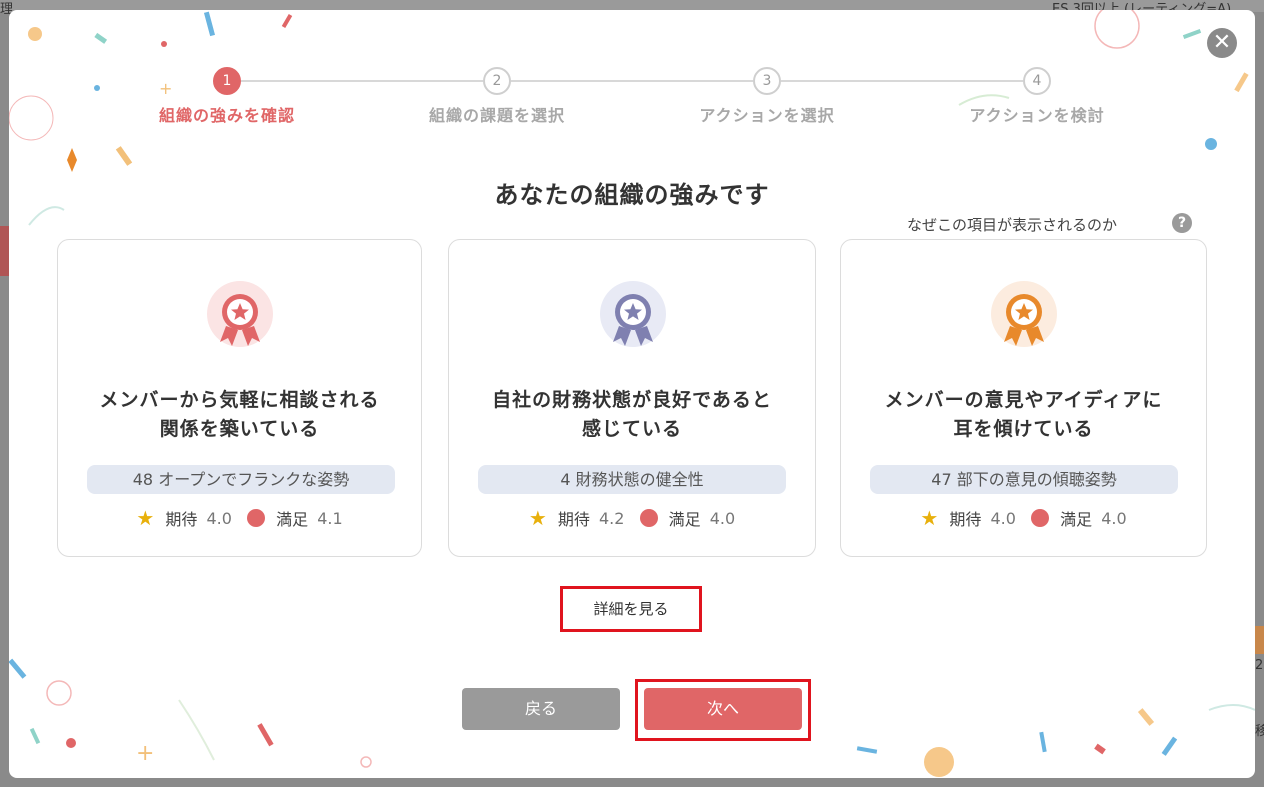 The width and height of the screenshot is (1264, 787). I want to click on strength-title: 自社の財務状態が良好であると 感じている, so click(632, 415).